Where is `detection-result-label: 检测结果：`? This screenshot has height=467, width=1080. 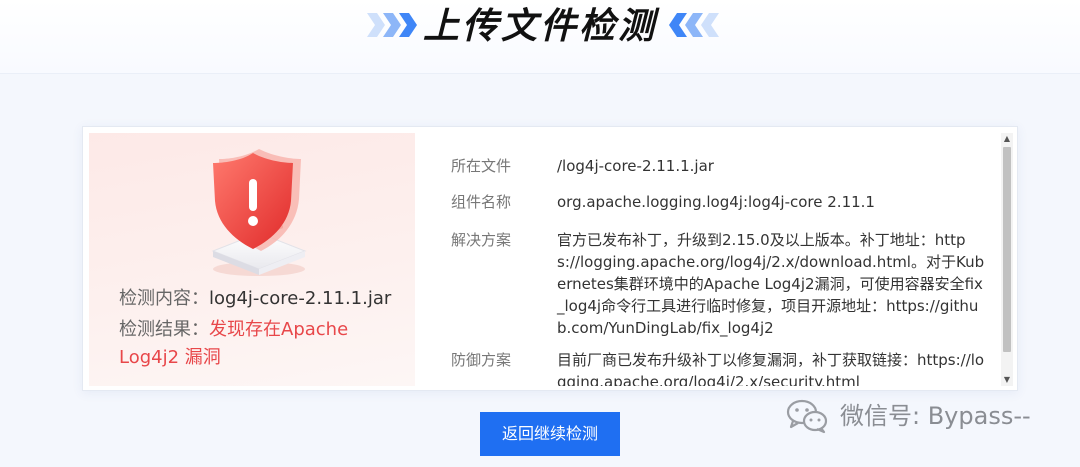
detection-result-label: 检测结果： is located at coordinates (164, 329).